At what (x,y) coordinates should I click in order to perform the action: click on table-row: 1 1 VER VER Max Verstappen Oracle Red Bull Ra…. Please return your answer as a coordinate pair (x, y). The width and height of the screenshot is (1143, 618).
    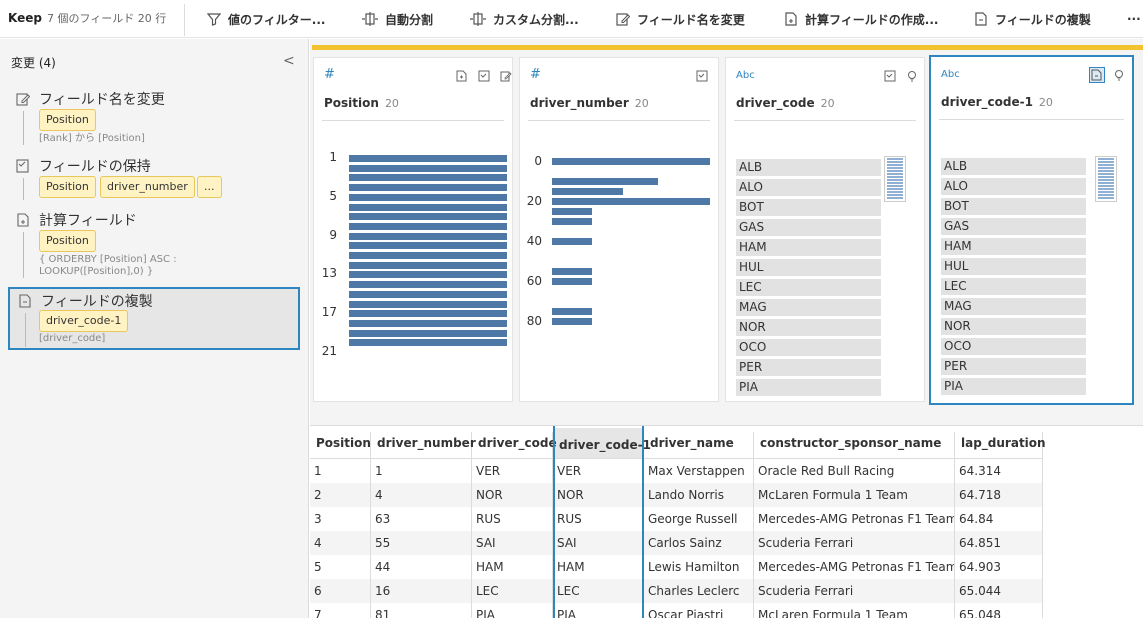
    Looking at the image, I should click on (676, 471).